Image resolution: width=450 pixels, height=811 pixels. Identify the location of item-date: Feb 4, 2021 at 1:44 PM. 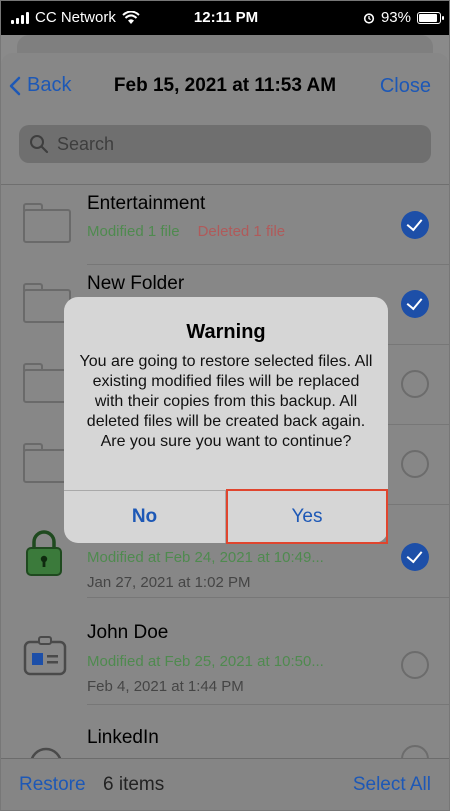
(165, 686).